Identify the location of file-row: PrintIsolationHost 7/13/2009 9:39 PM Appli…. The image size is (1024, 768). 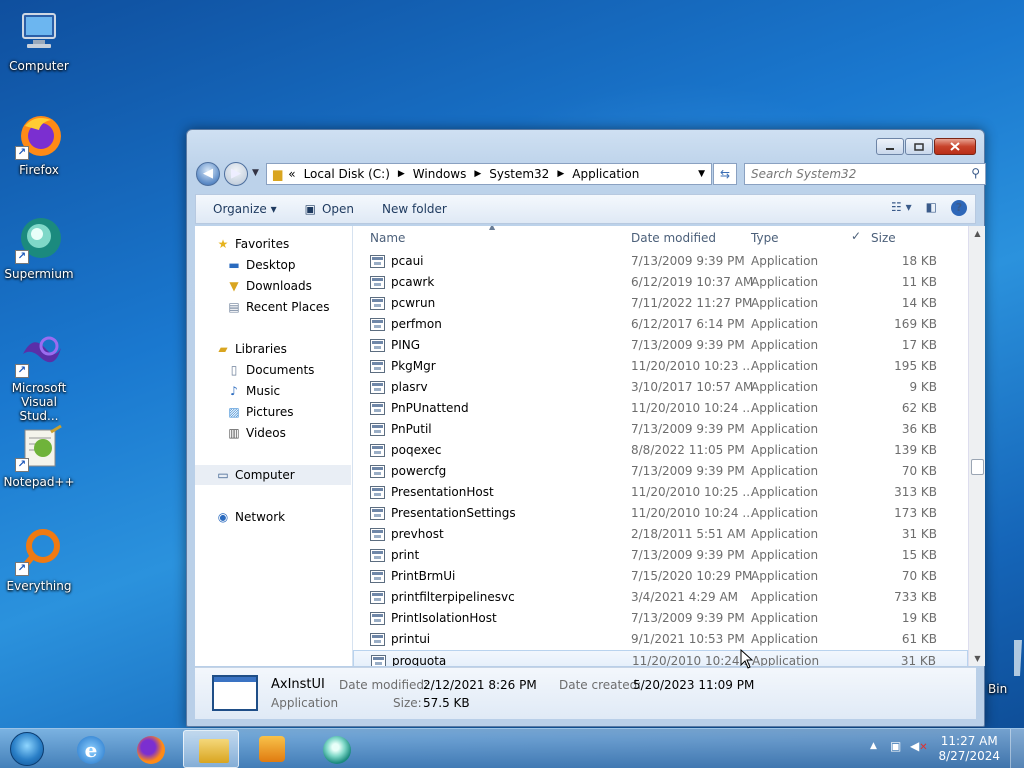
(660, 618).